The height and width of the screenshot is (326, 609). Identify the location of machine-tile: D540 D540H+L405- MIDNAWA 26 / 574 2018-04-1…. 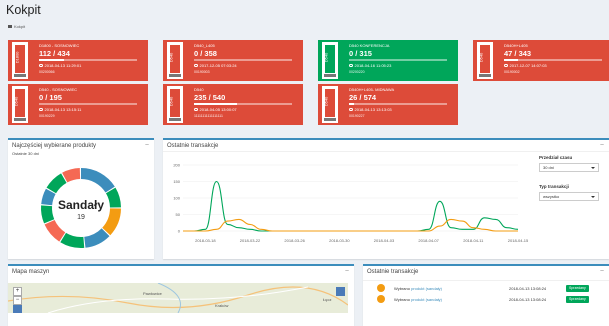
(388, 104).